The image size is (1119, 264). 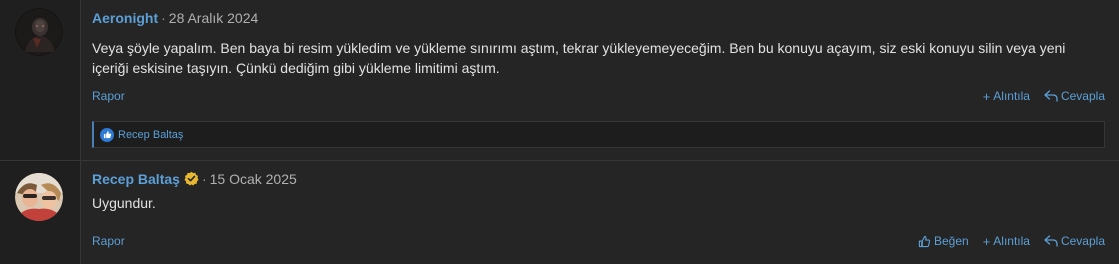 I want to click on two-people-selfie-avatar-icon, so click(x=39, y=197).